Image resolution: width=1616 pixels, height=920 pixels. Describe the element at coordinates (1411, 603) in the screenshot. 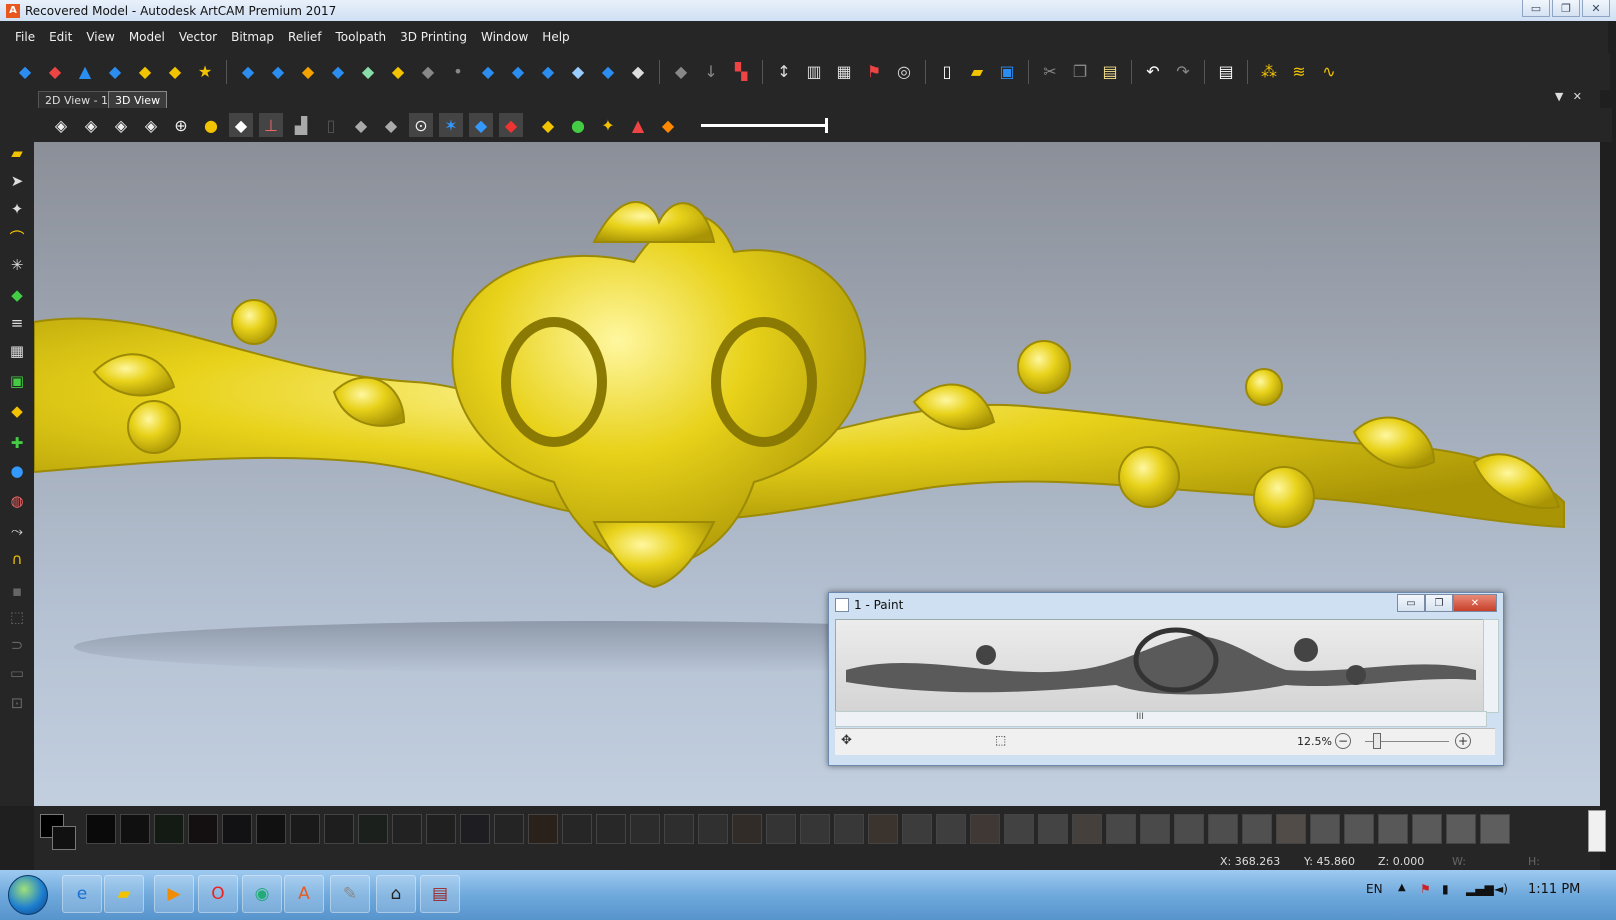

I see `paint-minimize-button: ▭` at that location.